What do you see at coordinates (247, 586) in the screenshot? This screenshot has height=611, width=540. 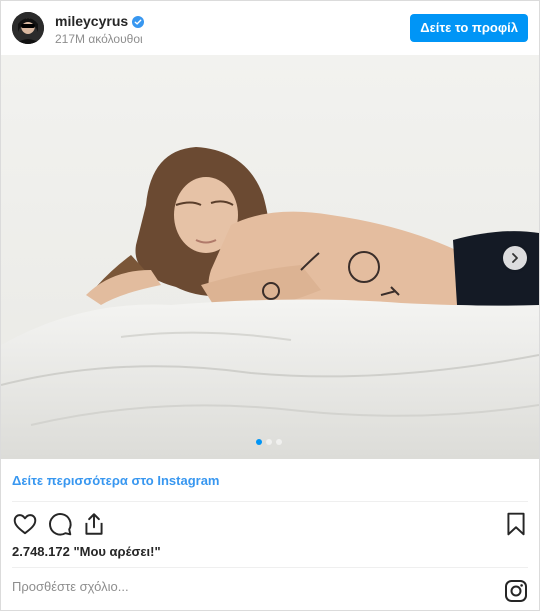 I see `add-comment-input` at bounding box center [247, 586].